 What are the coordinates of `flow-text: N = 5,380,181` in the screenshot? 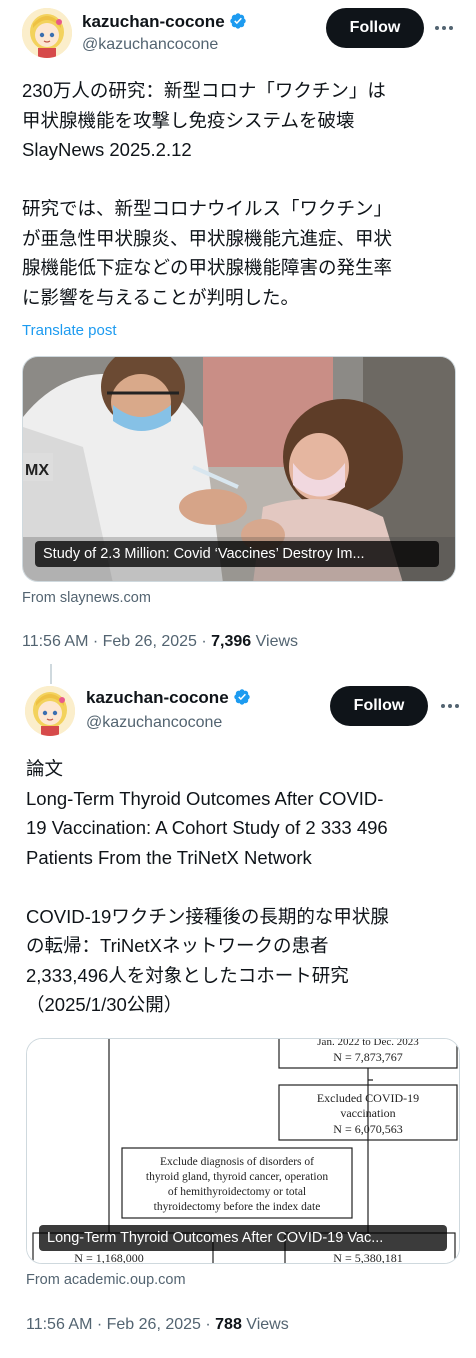 It's located at (367, 1257).